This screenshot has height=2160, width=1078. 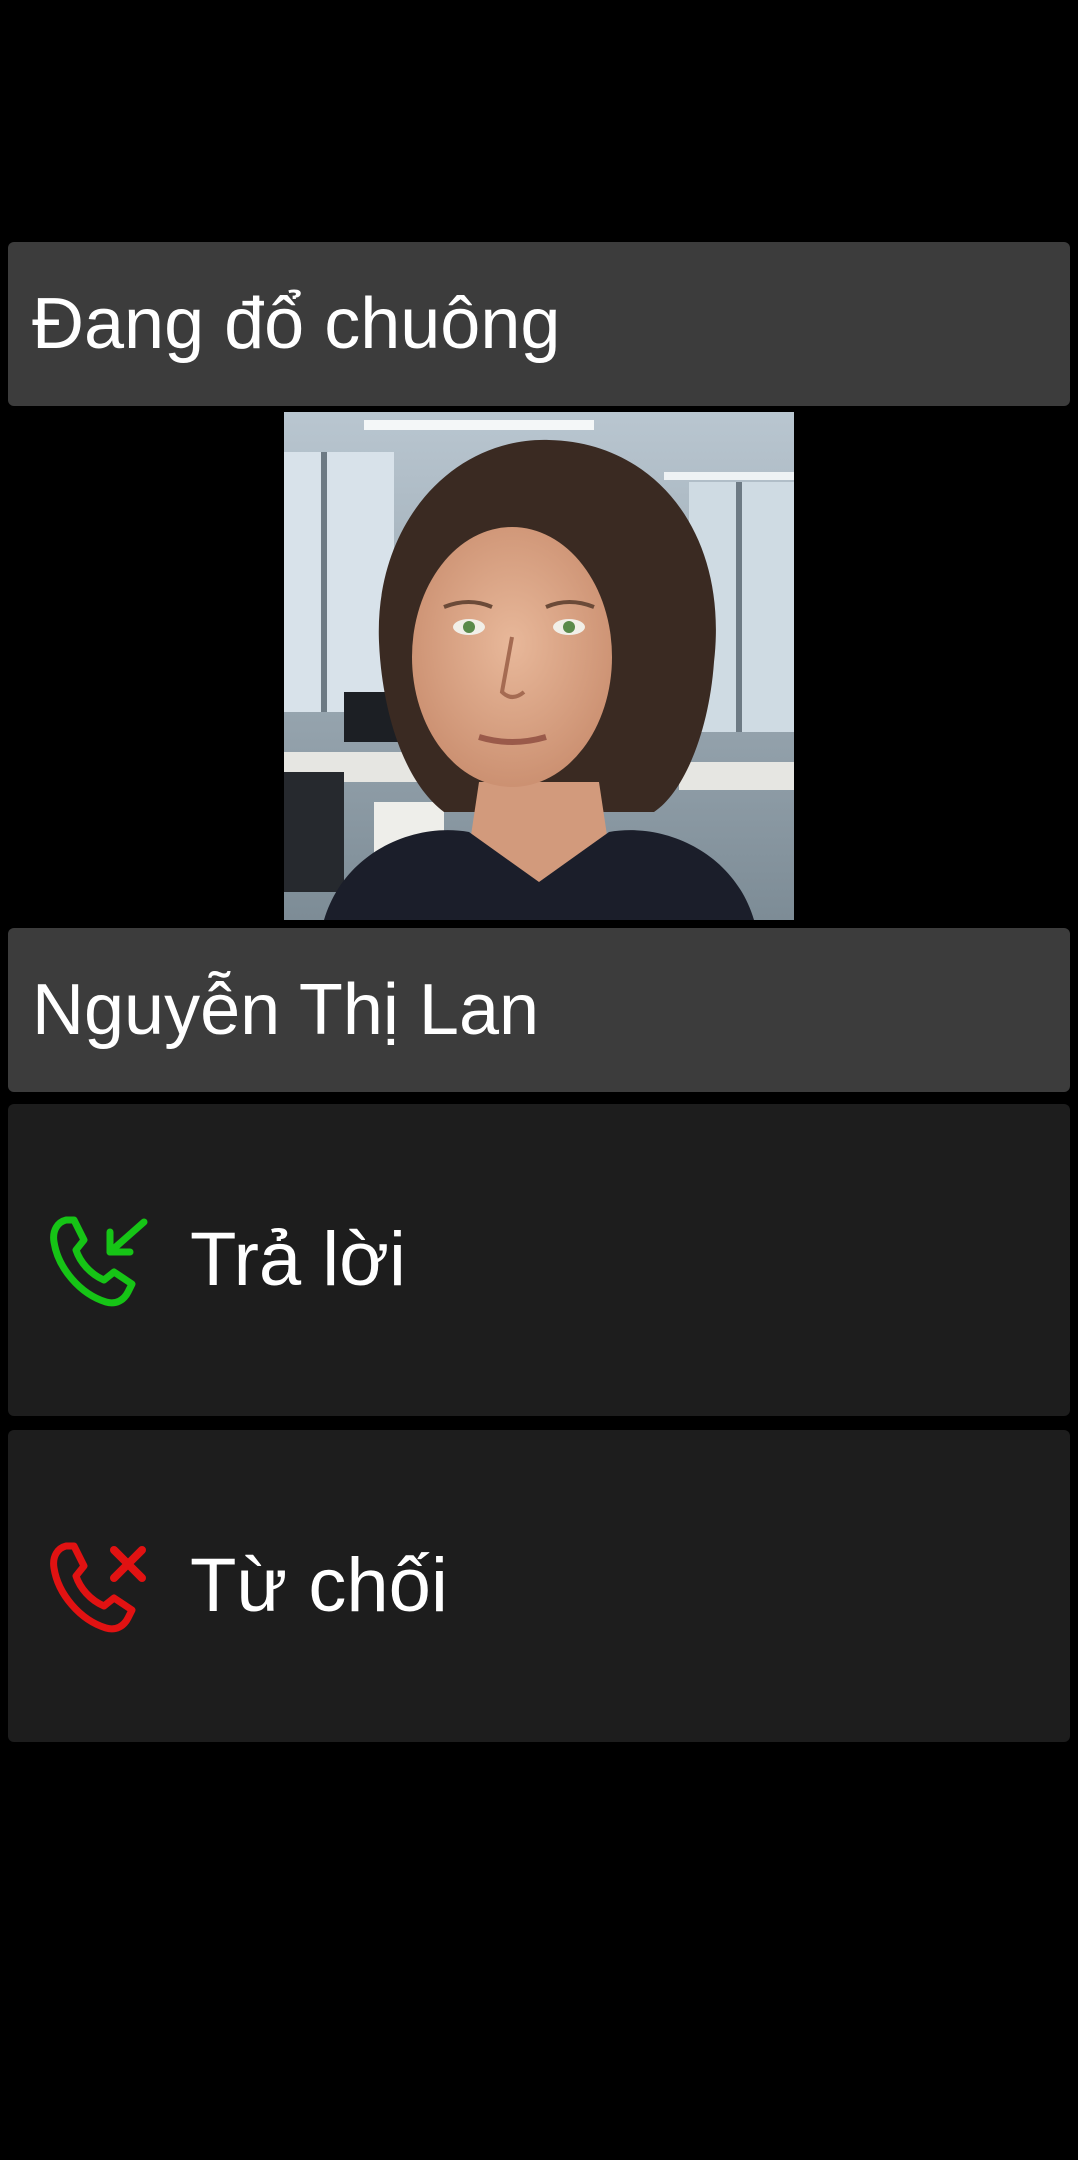 I want to click on decline-call-icon, so click(x=98, y=1586).